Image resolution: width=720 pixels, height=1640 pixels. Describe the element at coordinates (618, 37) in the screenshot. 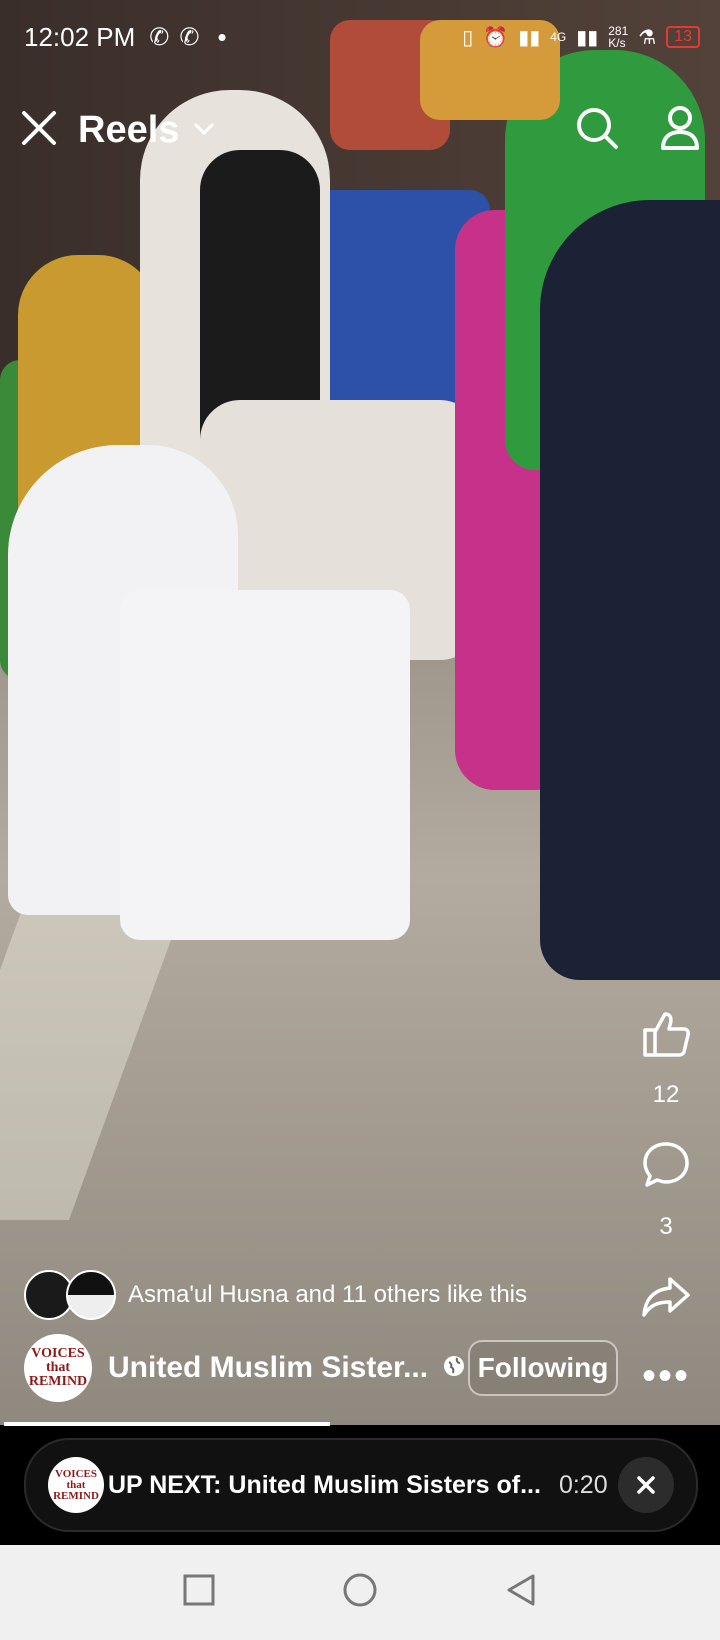

I see `network-speed: 281 K/s` at that location.